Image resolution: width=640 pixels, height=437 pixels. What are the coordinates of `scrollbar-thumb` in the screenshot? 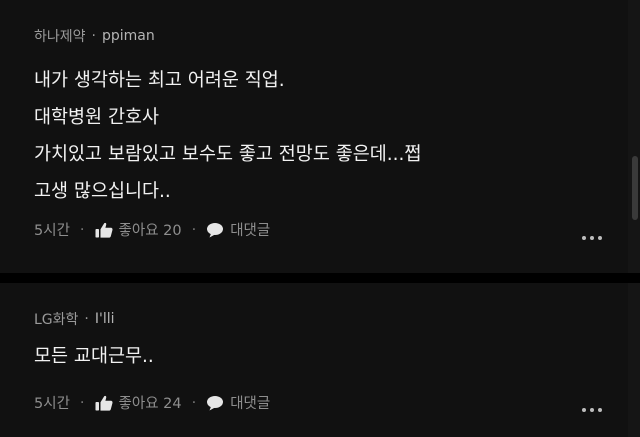 It's located at (635, 188).